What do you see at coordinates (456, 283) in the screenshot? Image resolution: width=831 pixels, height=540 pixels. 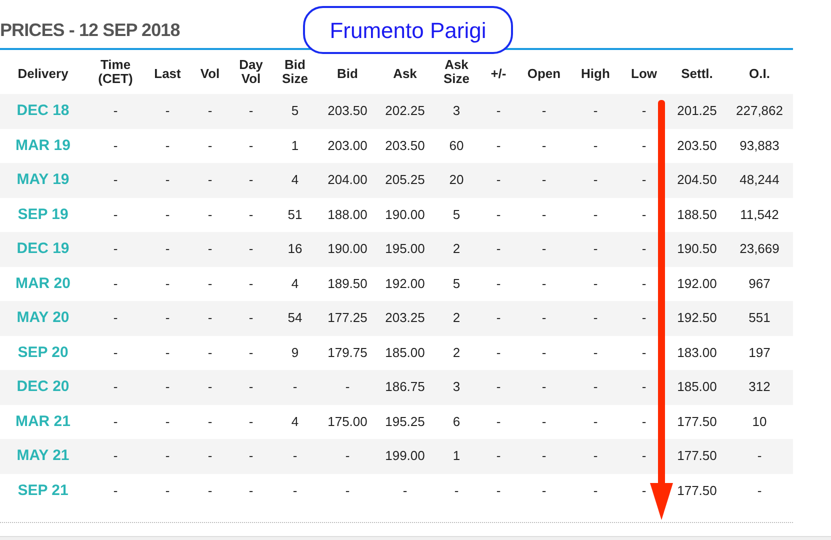 I see `table-cell: 5` at bounding box center [456, 283].